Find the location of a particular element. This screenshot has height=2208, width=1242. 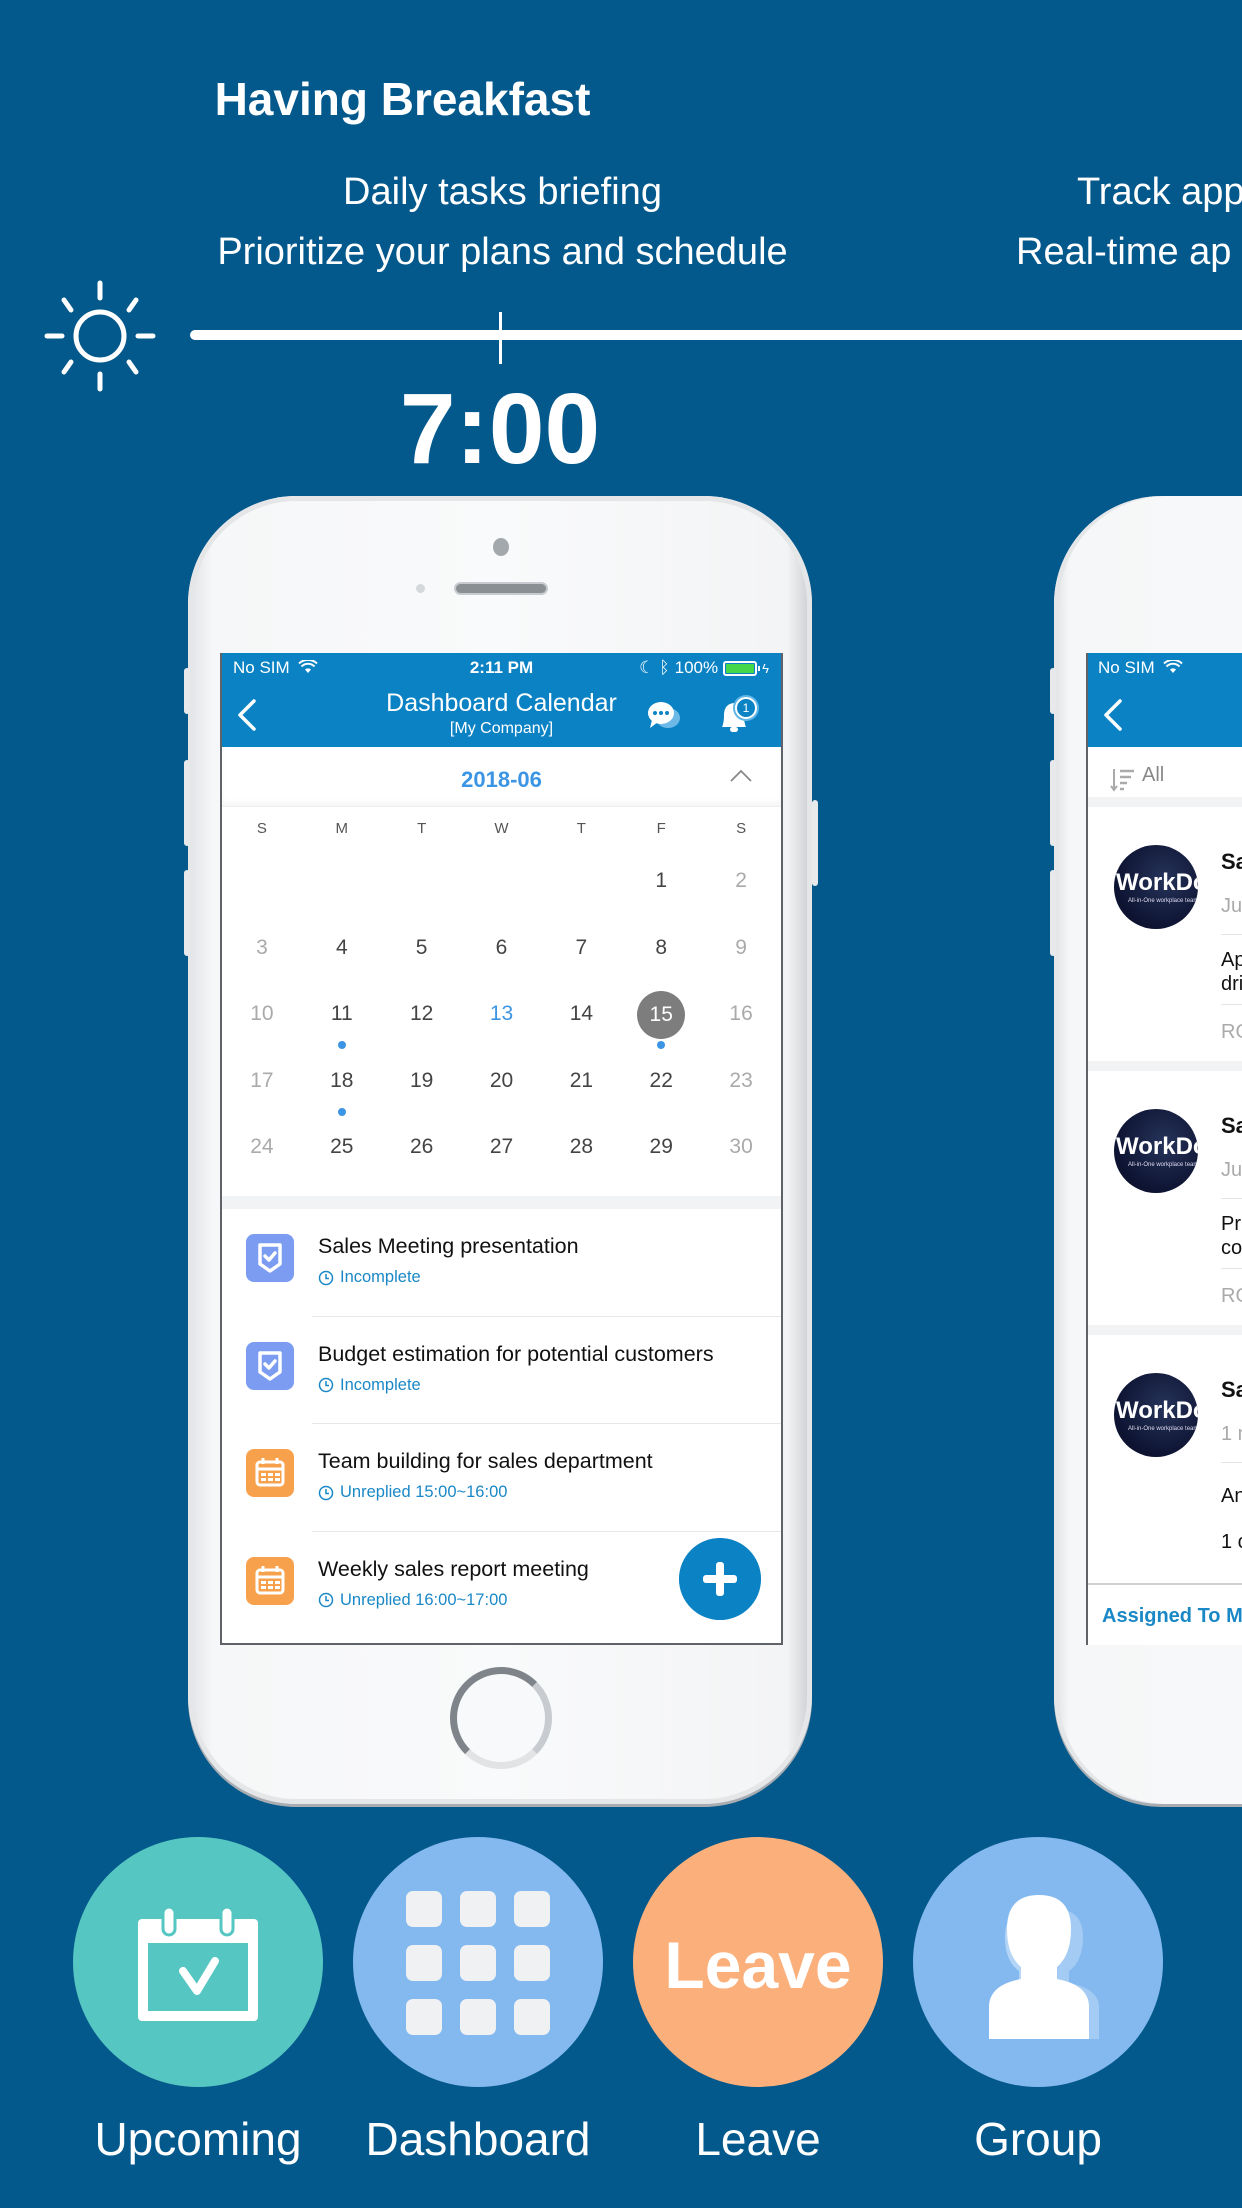

timeline-bar is located at coordinates (716, 335).